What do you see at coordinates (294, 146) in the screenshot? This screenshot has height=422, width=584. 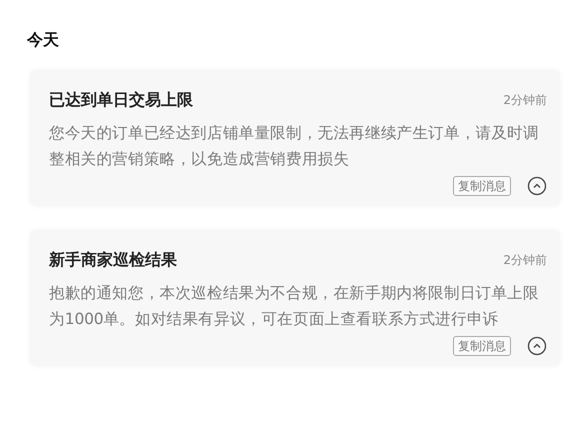 I see `message-body: 您今天的订单已经达到店铺单量限制，无法再继续产生订单，请及时调整相关的营销策略，以免造成营销费用损失` at bounding box center [294, 146].